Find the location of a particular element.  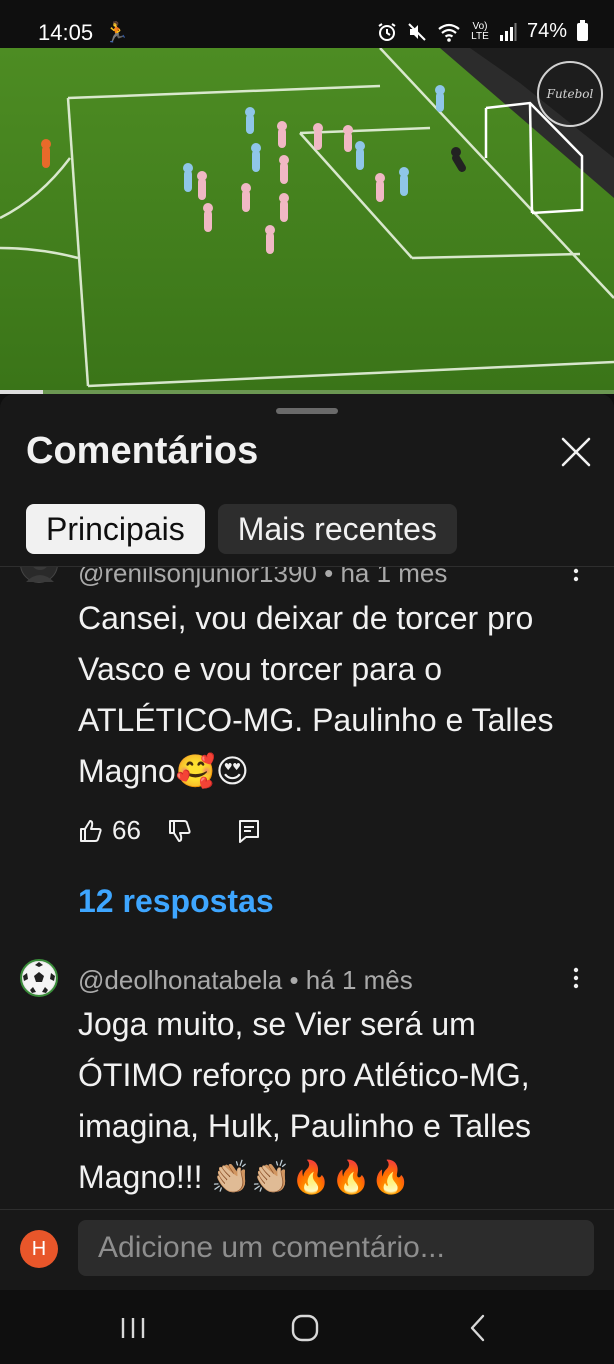

home-button is located at coordinates (305, 1328).